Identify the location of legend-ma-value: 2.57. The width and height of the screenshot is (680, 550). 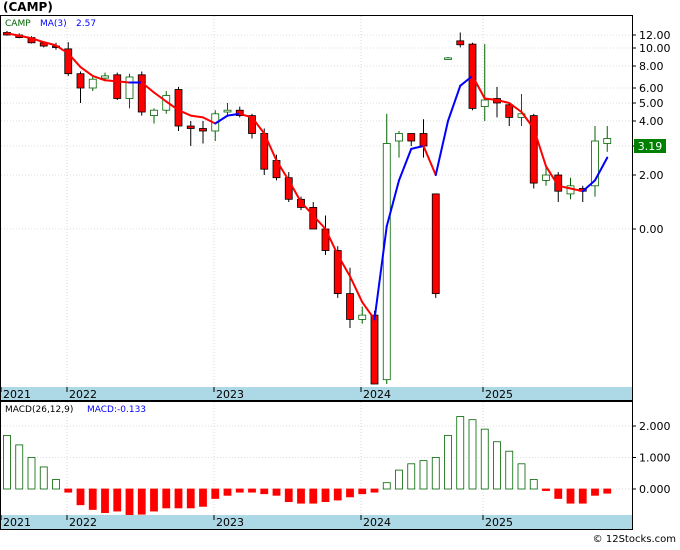
(86, 24).